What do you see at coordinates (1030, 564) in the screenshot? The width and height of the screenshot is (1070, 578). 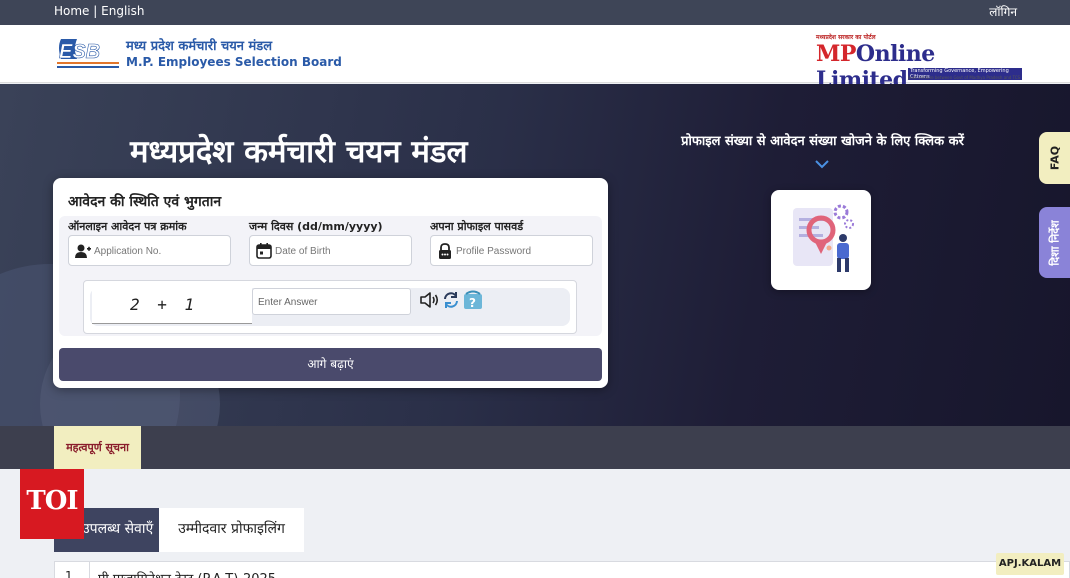 I see `kalam-badge: APJ.KALAM` at bounding box center [1030, 564].